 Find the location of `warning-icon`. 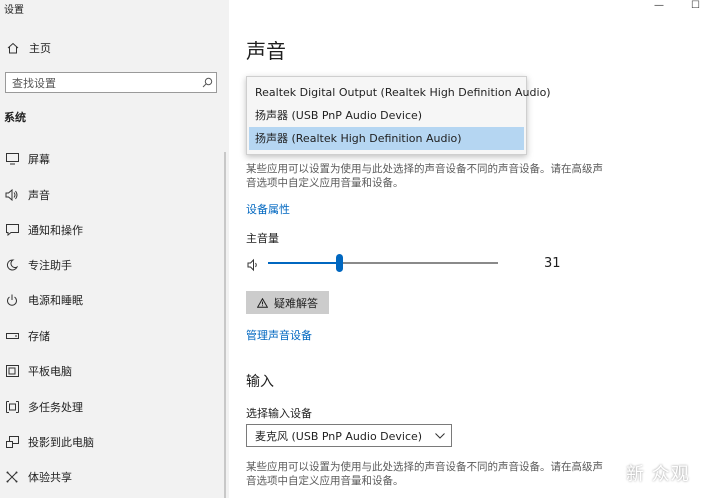

warning-icon is located at coordinates (262, 302).